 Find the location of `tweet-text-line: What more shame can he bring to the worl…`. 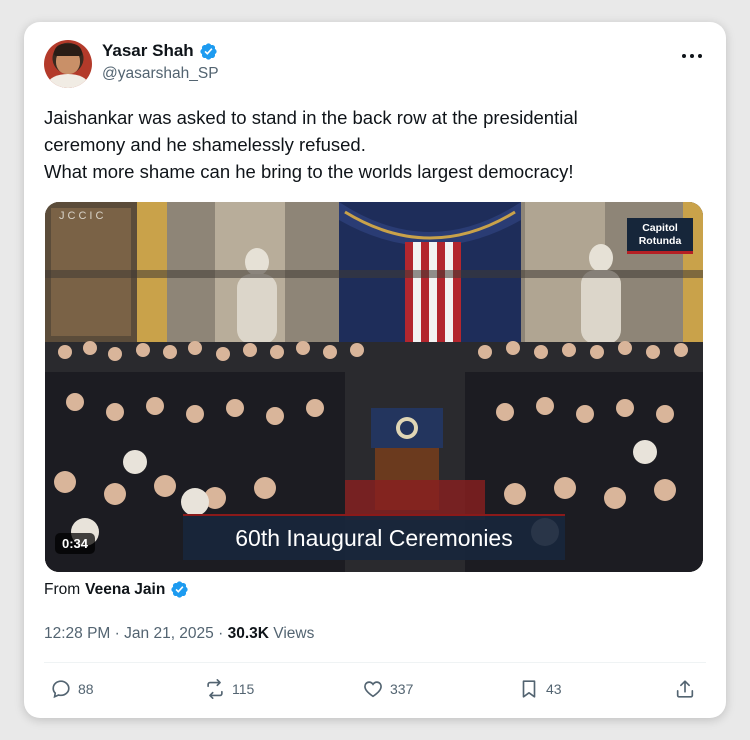

tweet-text-line: What more shame can he bring to the worl… is located at coordinates (309, 171).